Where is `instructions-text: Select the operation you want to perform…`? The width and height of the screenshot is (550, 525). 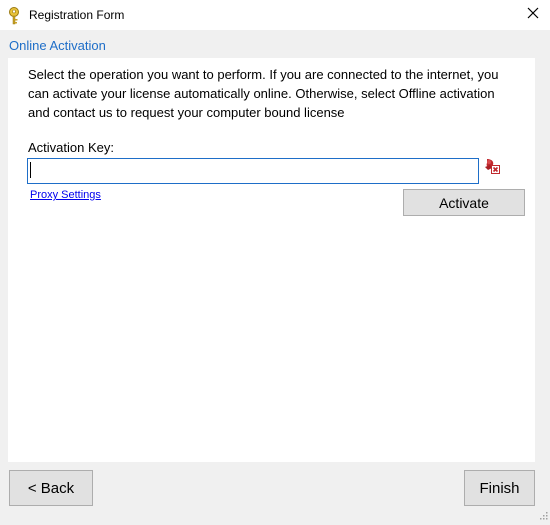
instructions-text: Select the operation you want to perform… is located at coordinates (263, 93).